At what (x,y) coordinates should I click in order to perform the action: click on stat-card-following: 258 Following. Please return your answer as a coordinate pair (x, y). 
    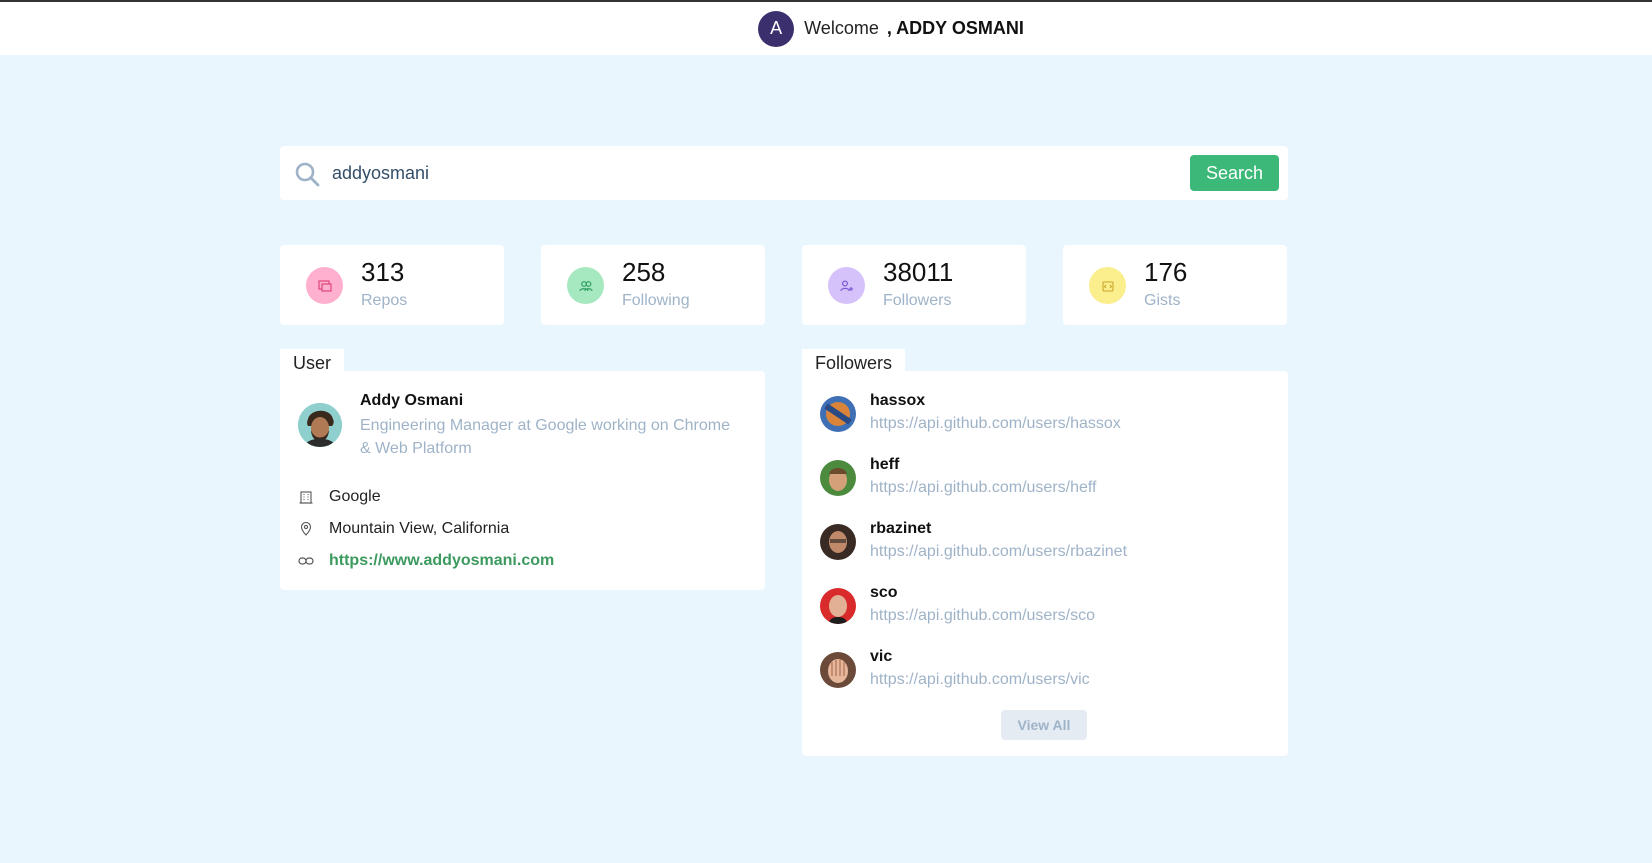
    Looking at the image, I should click on (653, 285).